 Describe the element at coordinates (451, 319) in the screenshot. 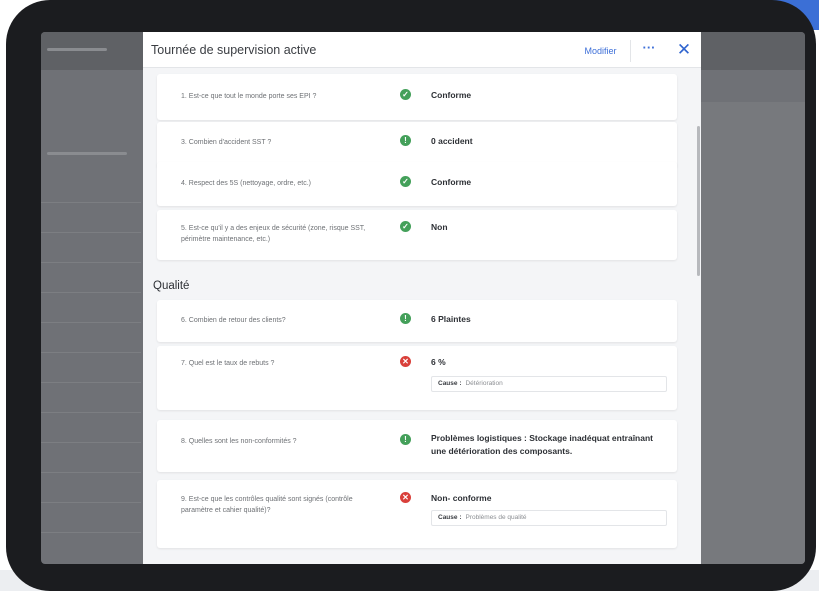

I see `answer-value: 6 Plaintes` at that location.